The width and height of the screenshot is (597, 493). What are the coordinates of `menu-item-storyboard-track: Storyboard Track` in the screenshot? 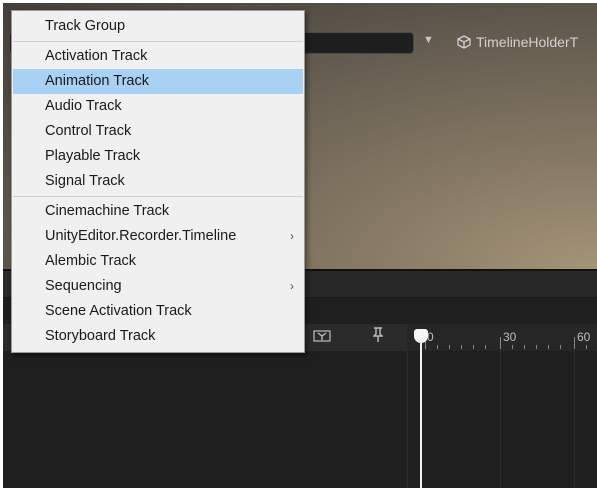 It's located at (158, 336).